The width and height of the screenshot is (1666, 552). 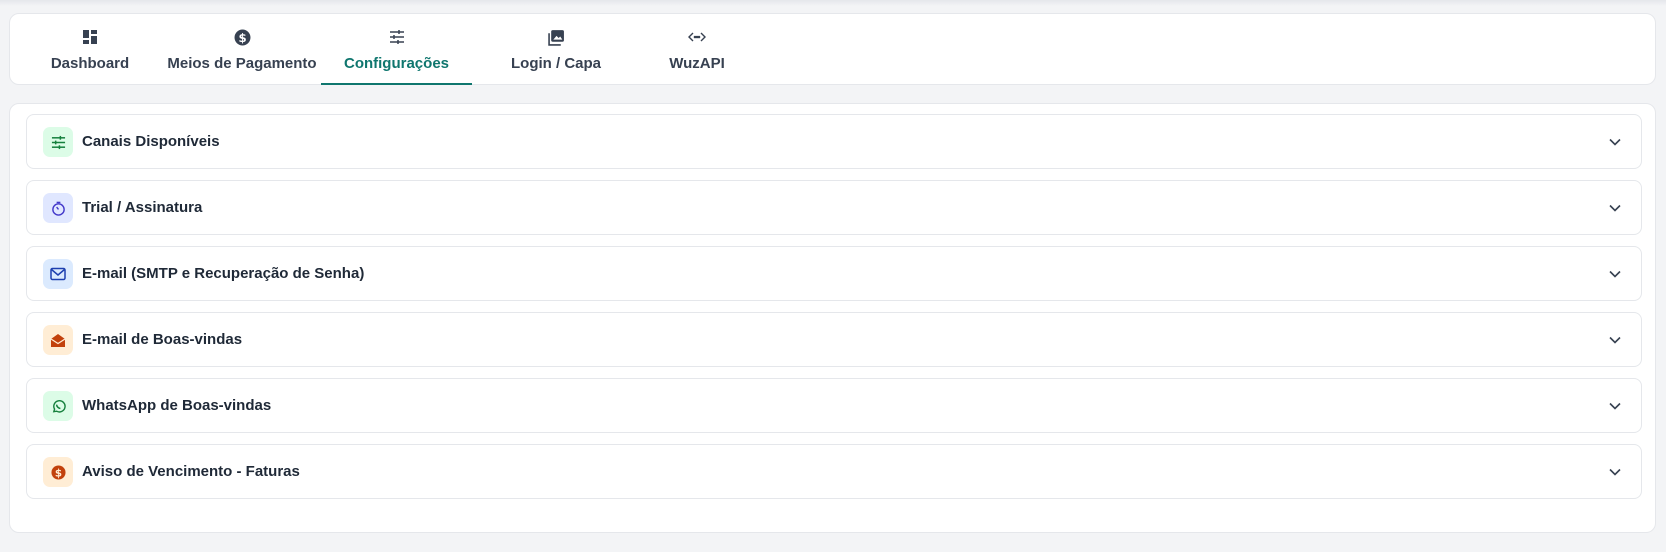 What do you see at coordinates (90, 63) in the screenshot?
I see `tab-label: Dashboard` at bounding box center [90, 63].